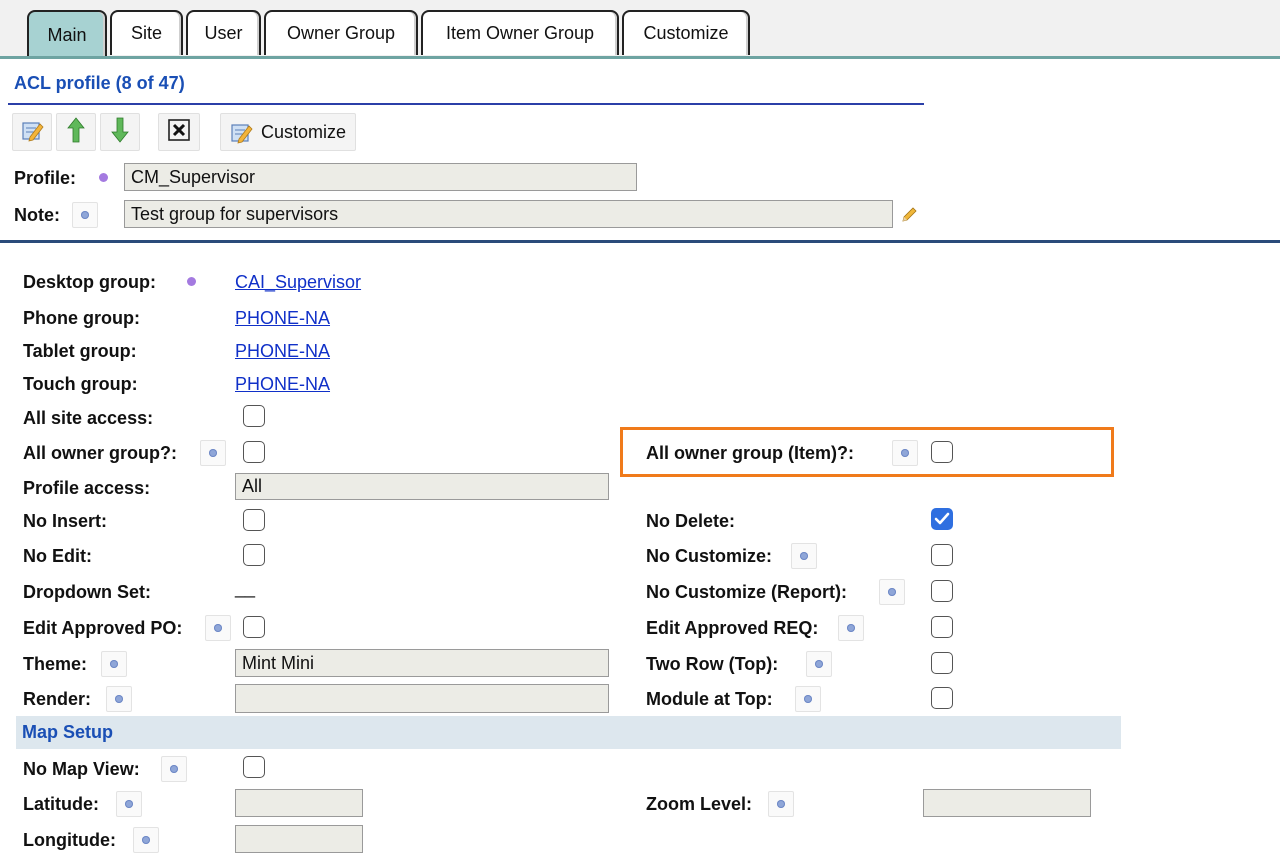 The image size is (1280, 858). Describe the element at coordinates (699, 804) in the screenshot. I see `zoom-level-label: Zoom Level:` at that location.